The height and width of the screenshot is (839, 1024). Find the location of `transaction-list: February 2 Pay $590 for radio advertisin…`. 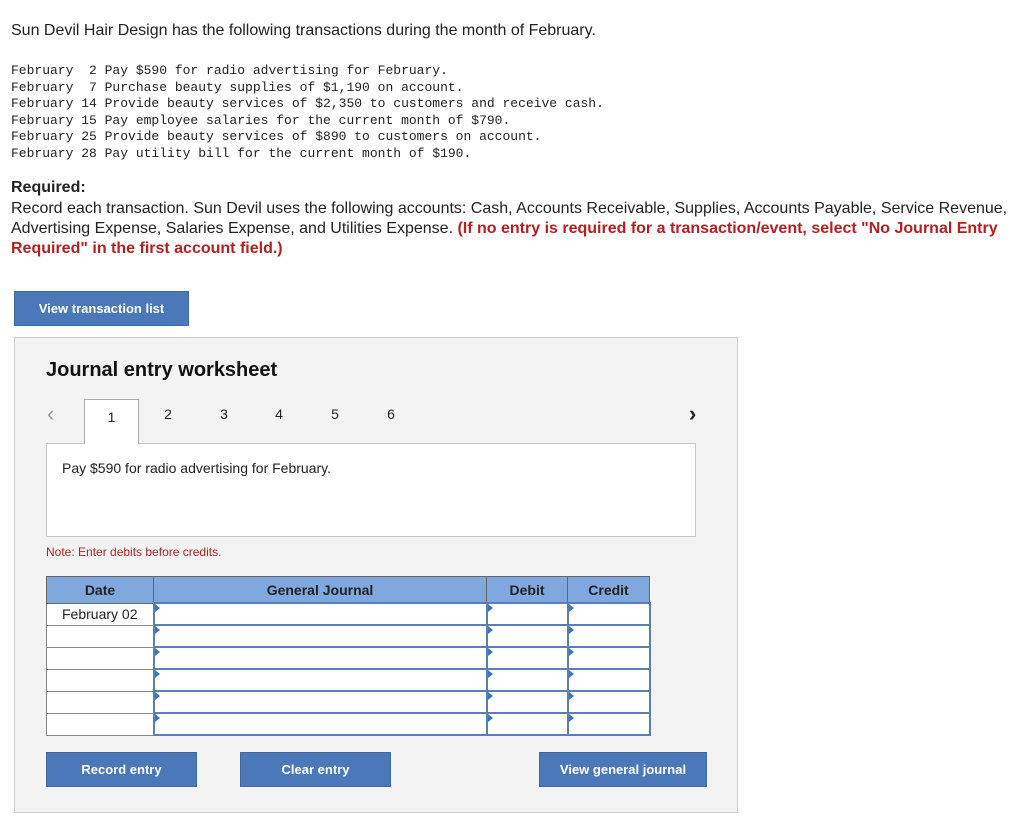

transaction-list: February 2 Pay $590 for radio advertisin… is located at coordinates (307, 112).